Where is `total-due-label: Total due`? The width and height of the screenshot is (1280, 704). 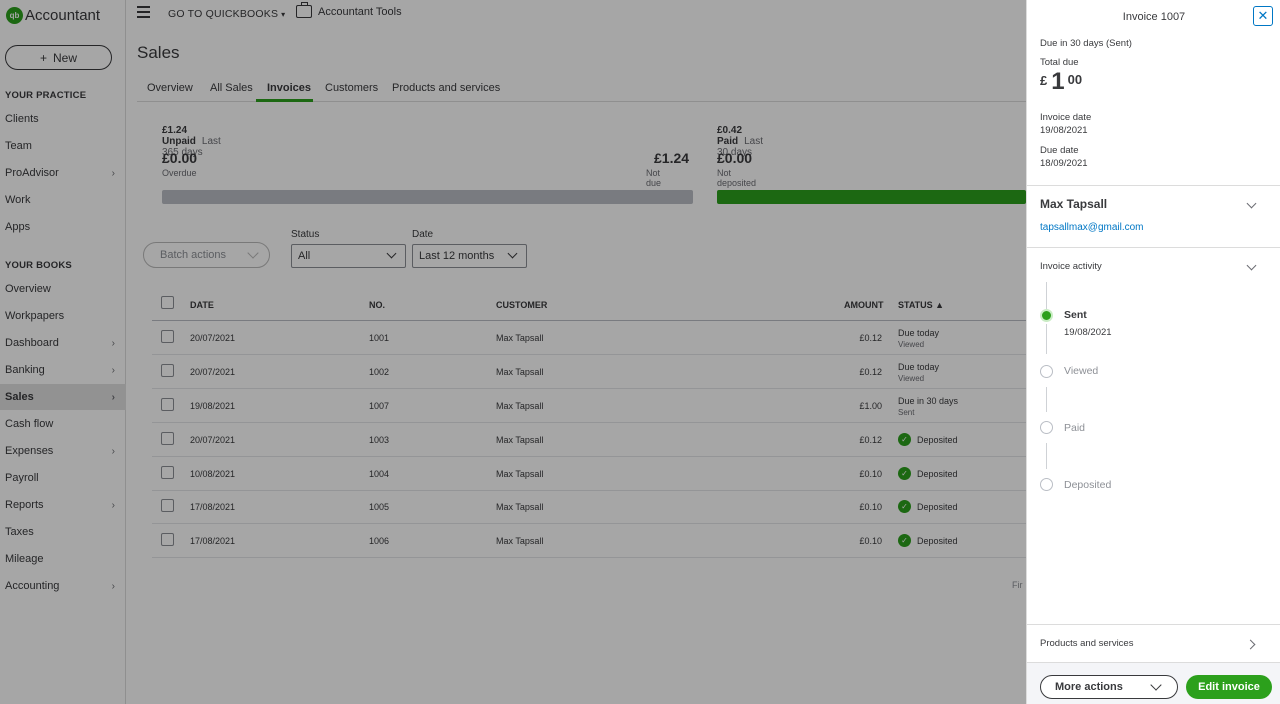 total-due-label: Total due is located at coordinates (1059, 62).